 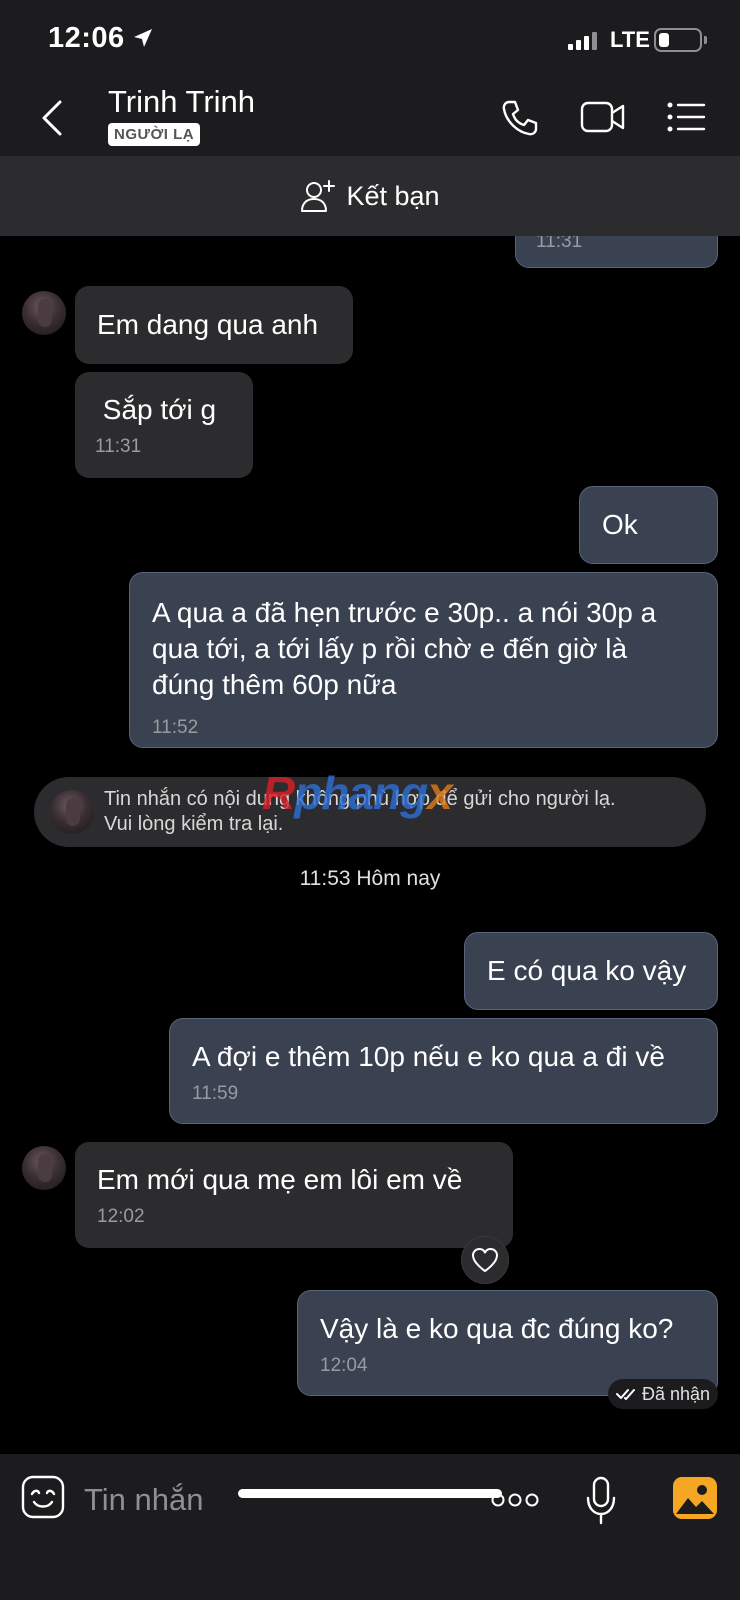 I want to click on message-bubble: Em dang qua anh, so click(x=214, y=325).